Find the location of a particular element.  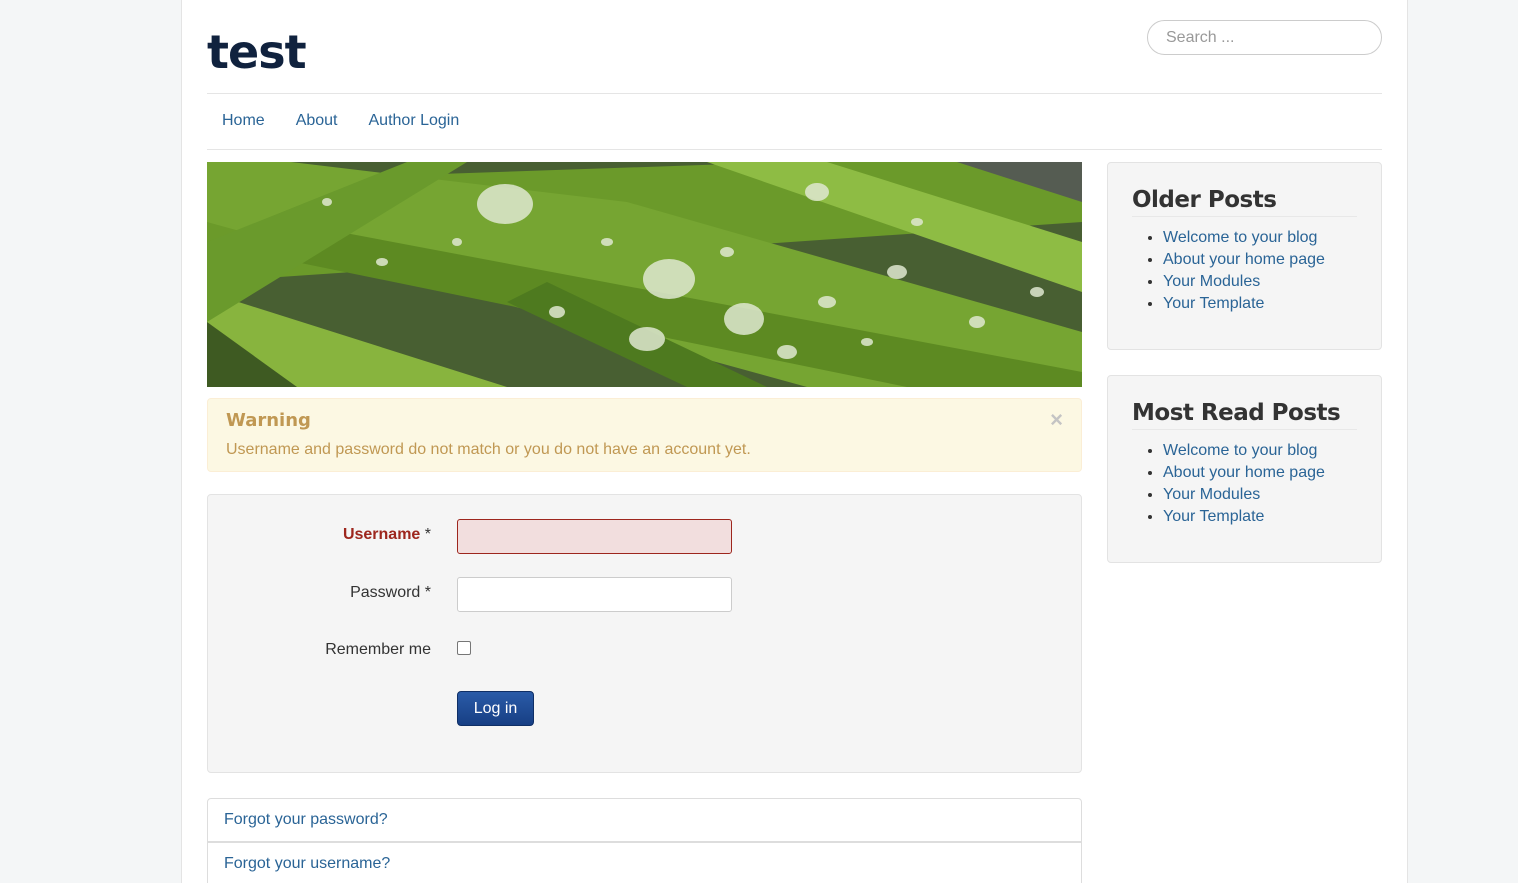

remember-label: Remember me is located at coordinates (378, 649).